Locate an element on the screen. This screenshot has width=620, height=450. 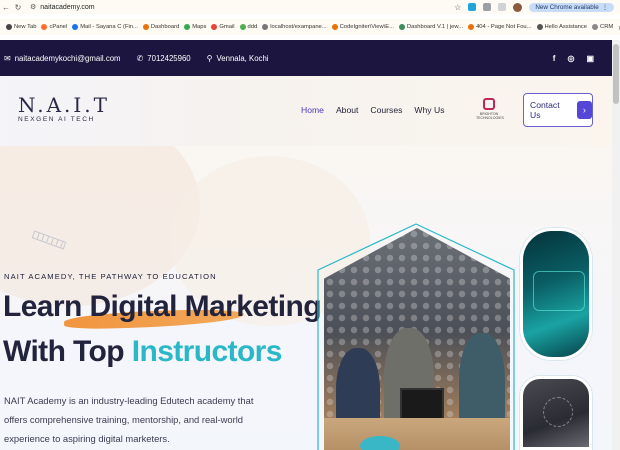
whatsapp-icon: ◎ is located at coordinates (570, 58).